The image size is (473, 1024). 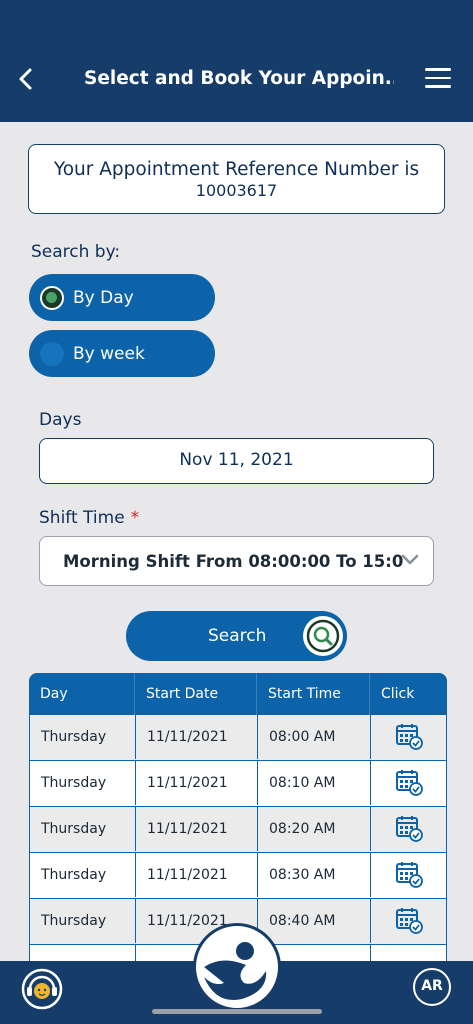 What do you see at coordinates (236, 190) in the screenshot?
I see `reference-number: 10003617` at bounding box center [236, 190].